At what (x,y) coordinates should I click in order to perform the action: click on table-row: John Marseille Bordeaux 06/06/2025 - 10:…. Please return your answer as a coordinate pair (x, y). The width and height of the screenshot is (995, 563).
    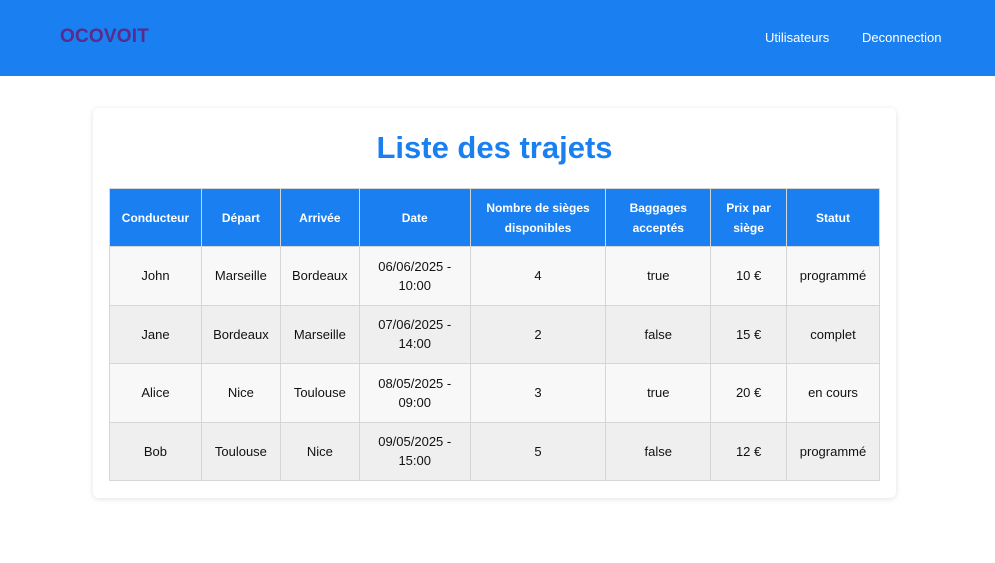
    Looking at the image, I should click on (494, 276).